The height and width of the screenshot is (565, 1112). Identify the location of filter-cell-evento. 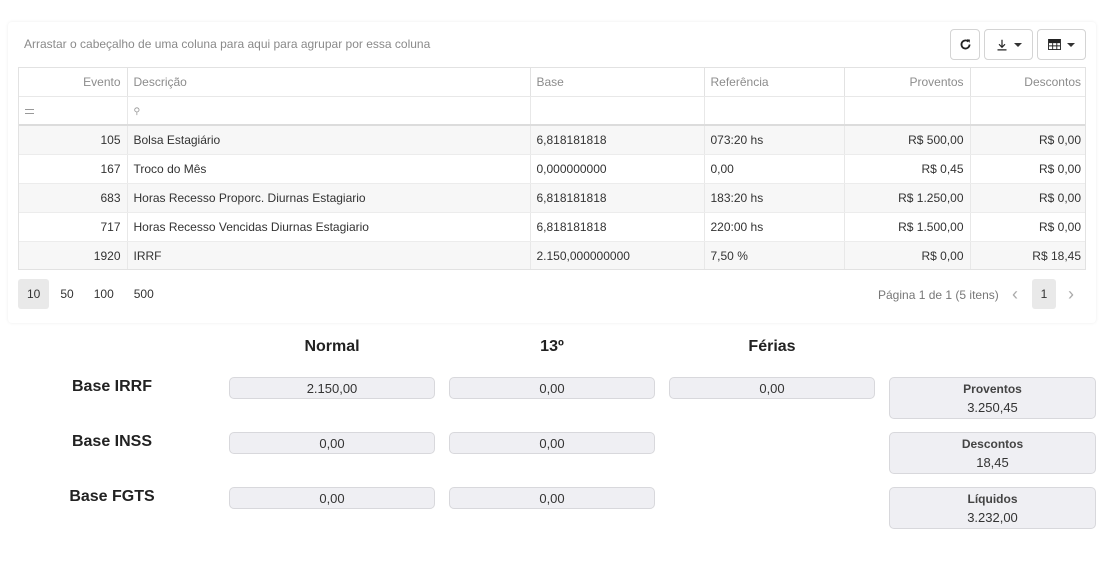
(73, 111).